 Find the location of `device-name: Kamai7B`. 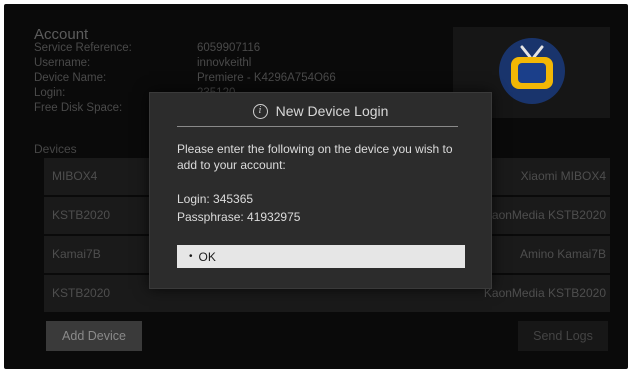

device-name: Kamai7B is located at coordinates (76, 254).